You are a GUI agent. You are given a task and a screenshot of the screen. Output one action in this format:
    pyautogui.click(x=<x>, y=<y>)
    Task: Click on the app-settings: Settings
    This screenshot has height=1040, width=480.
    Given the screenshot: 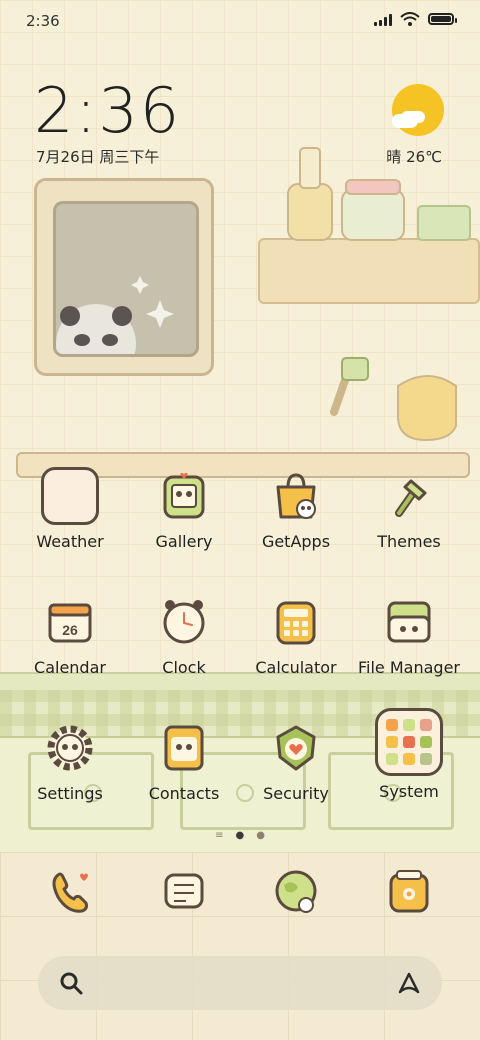 What is the action you would take?
    pyautogui.click(x=70, y=760)
    